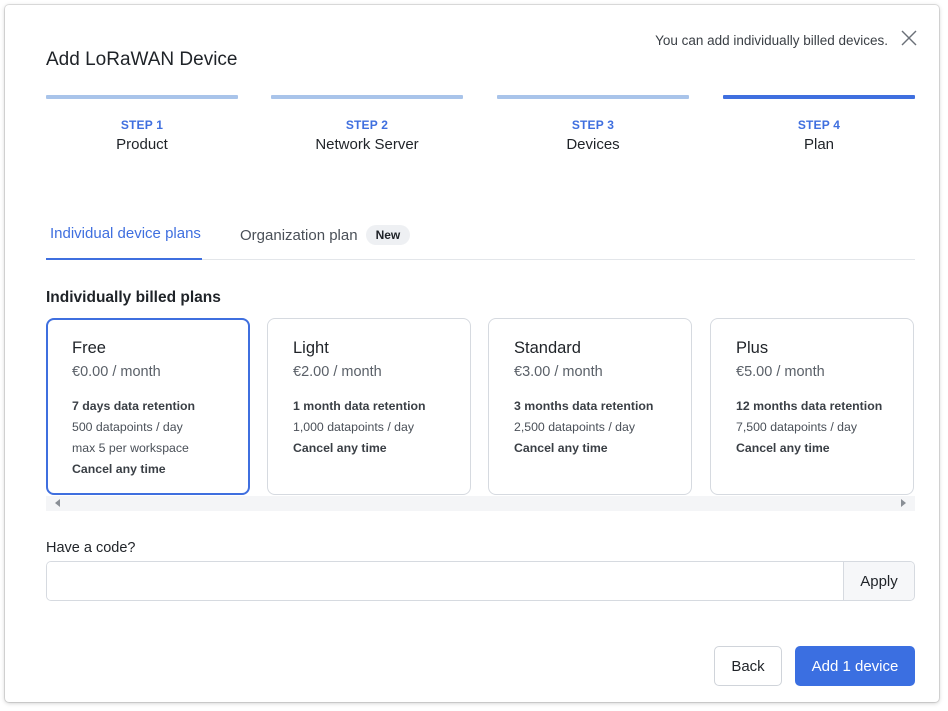 The width and height of the screenshot is (948, 711). I want to click on tab-individual-device-plans: Individual device plans, so click(124, 238).